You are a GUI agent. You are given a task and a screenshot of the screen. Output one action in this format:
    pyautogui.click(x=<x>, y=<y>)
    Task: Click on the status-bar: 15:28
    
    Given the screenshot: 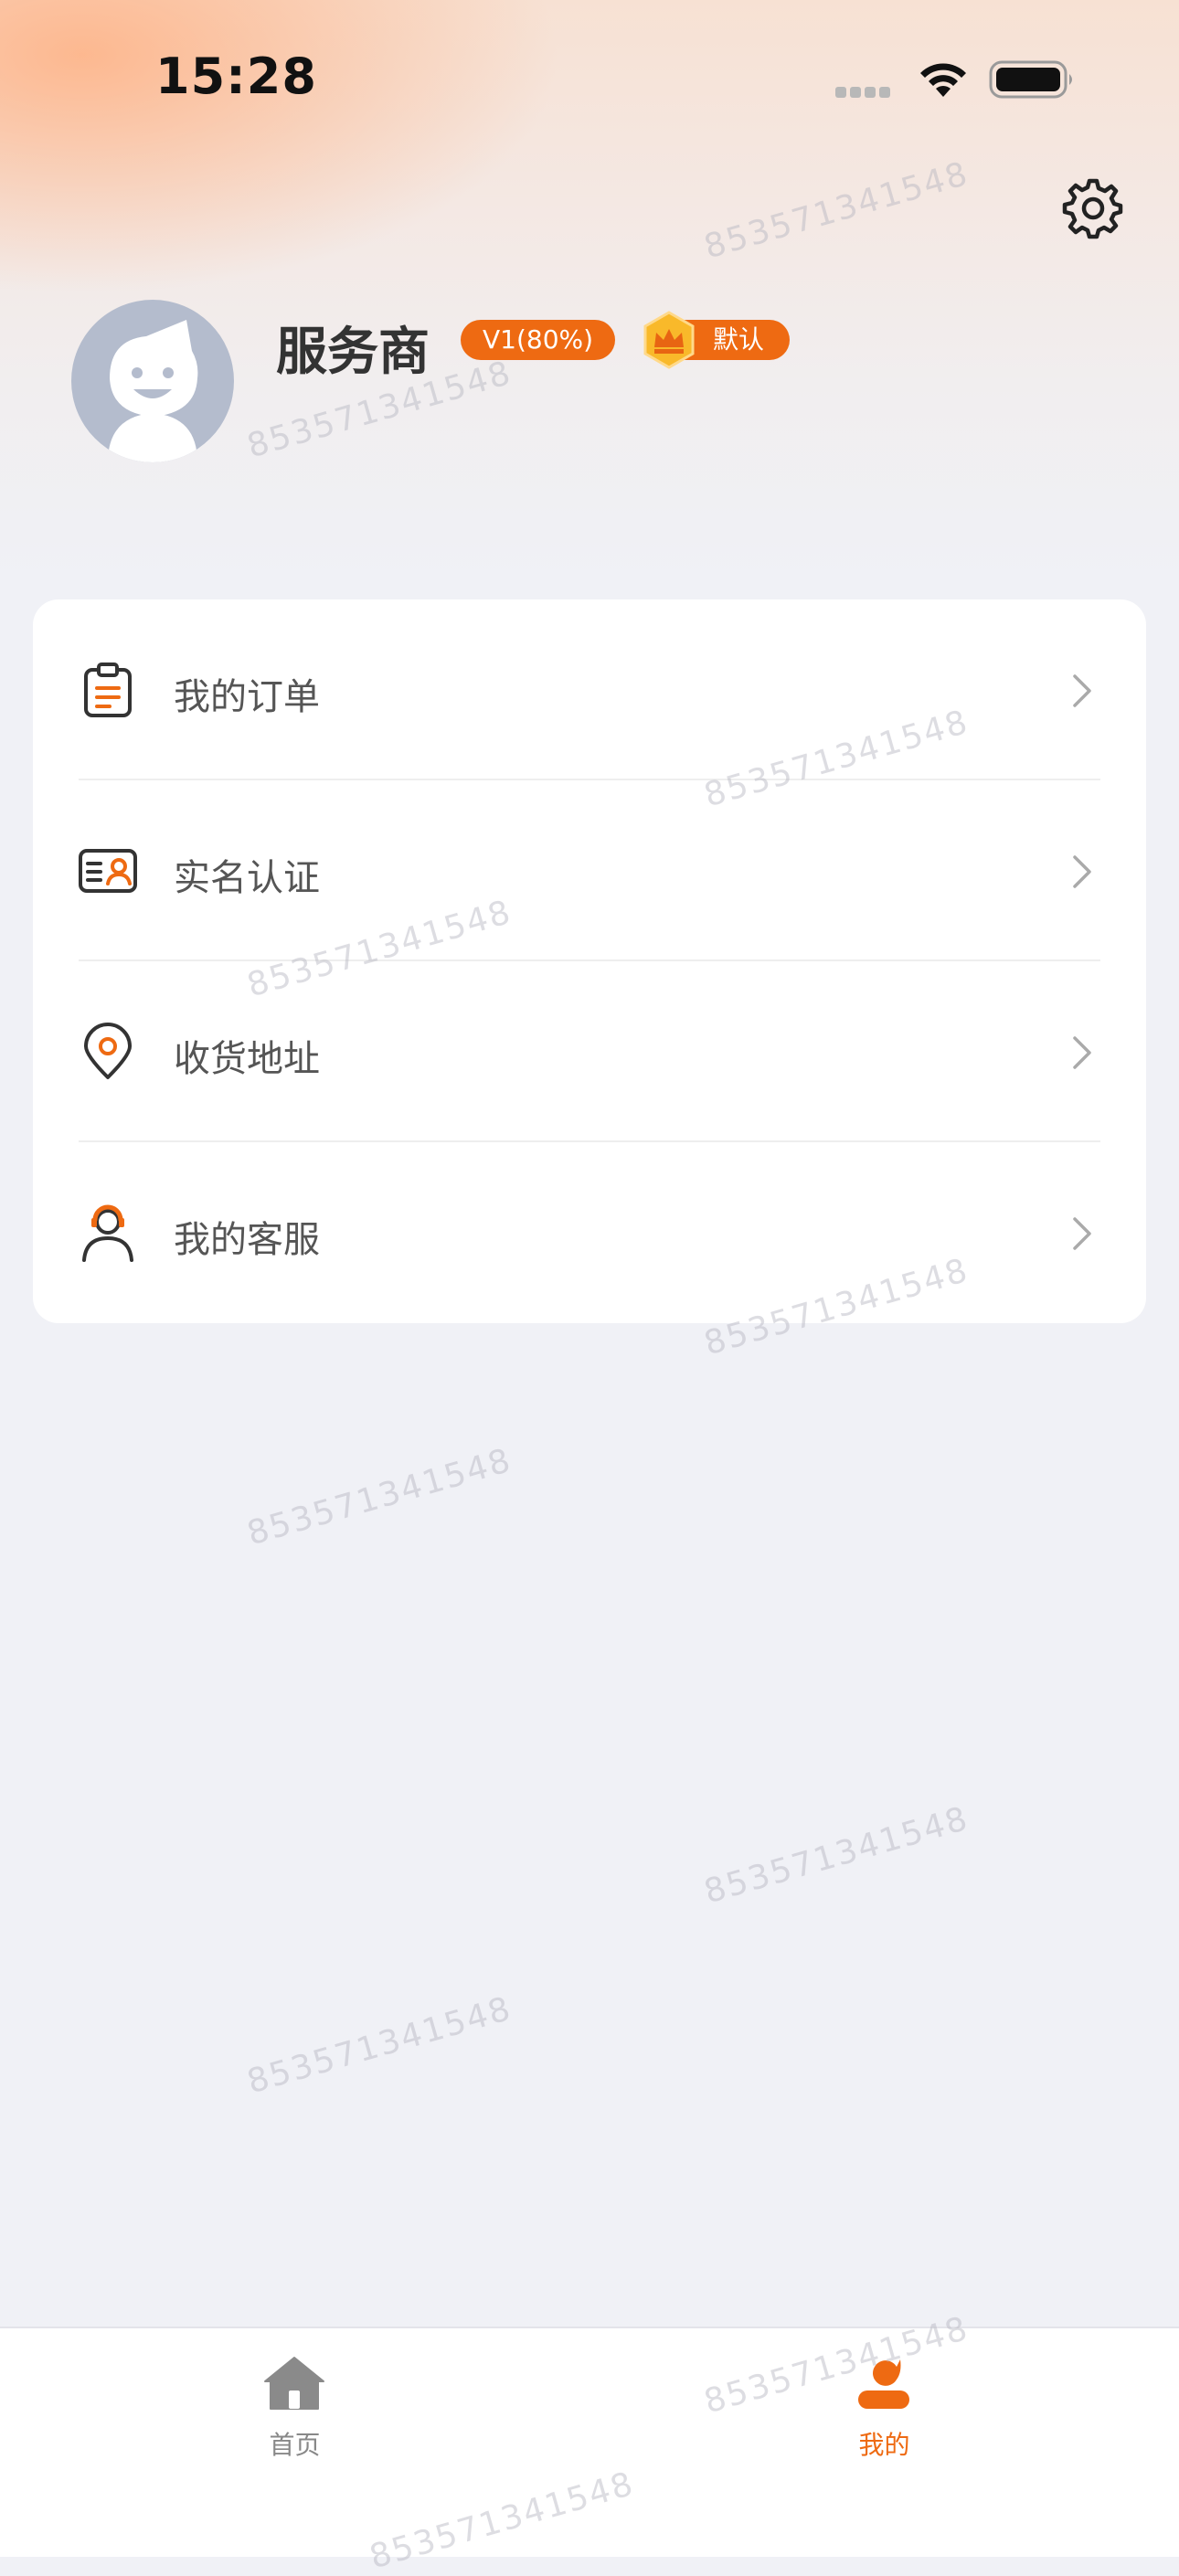 What is the action you would take?
    pyautogui.click(x=589, y=77)
    